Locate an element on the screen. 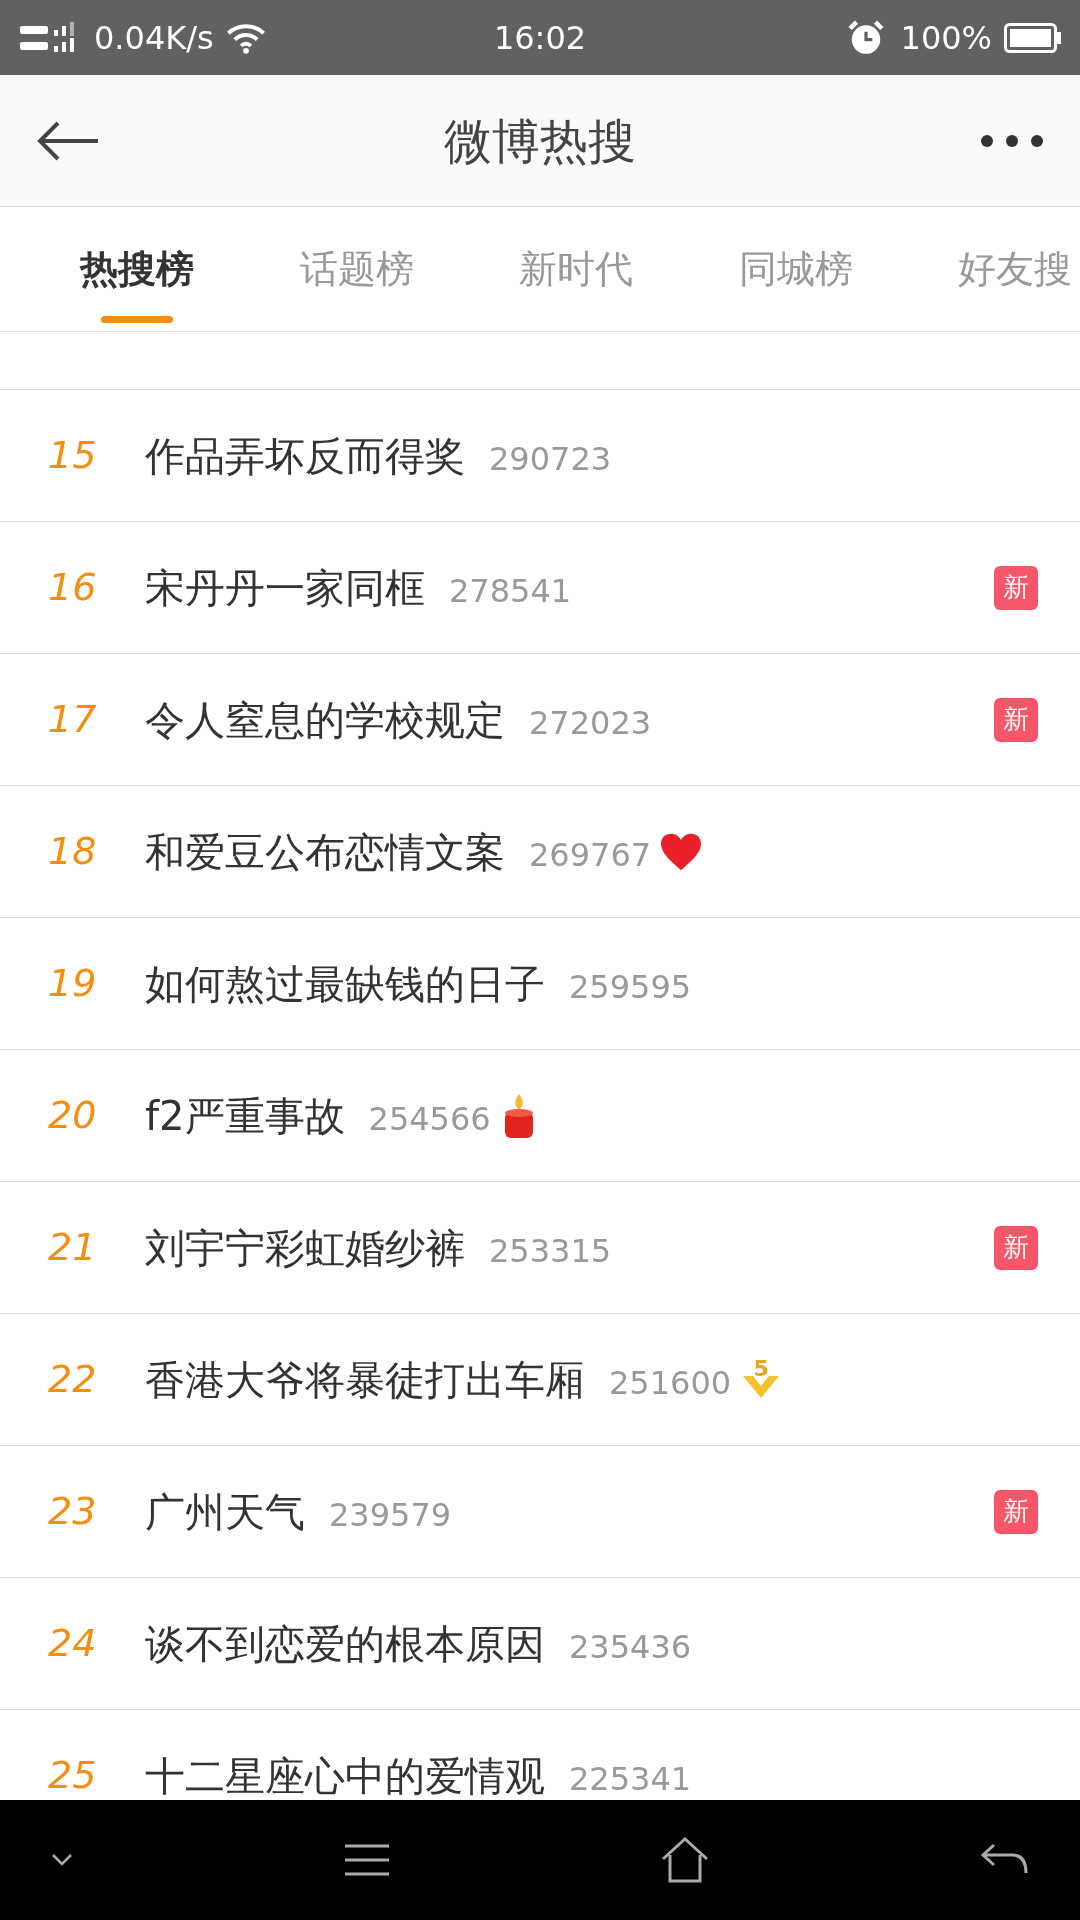  search-count: 253315 is located at coordinates (550, 1251).